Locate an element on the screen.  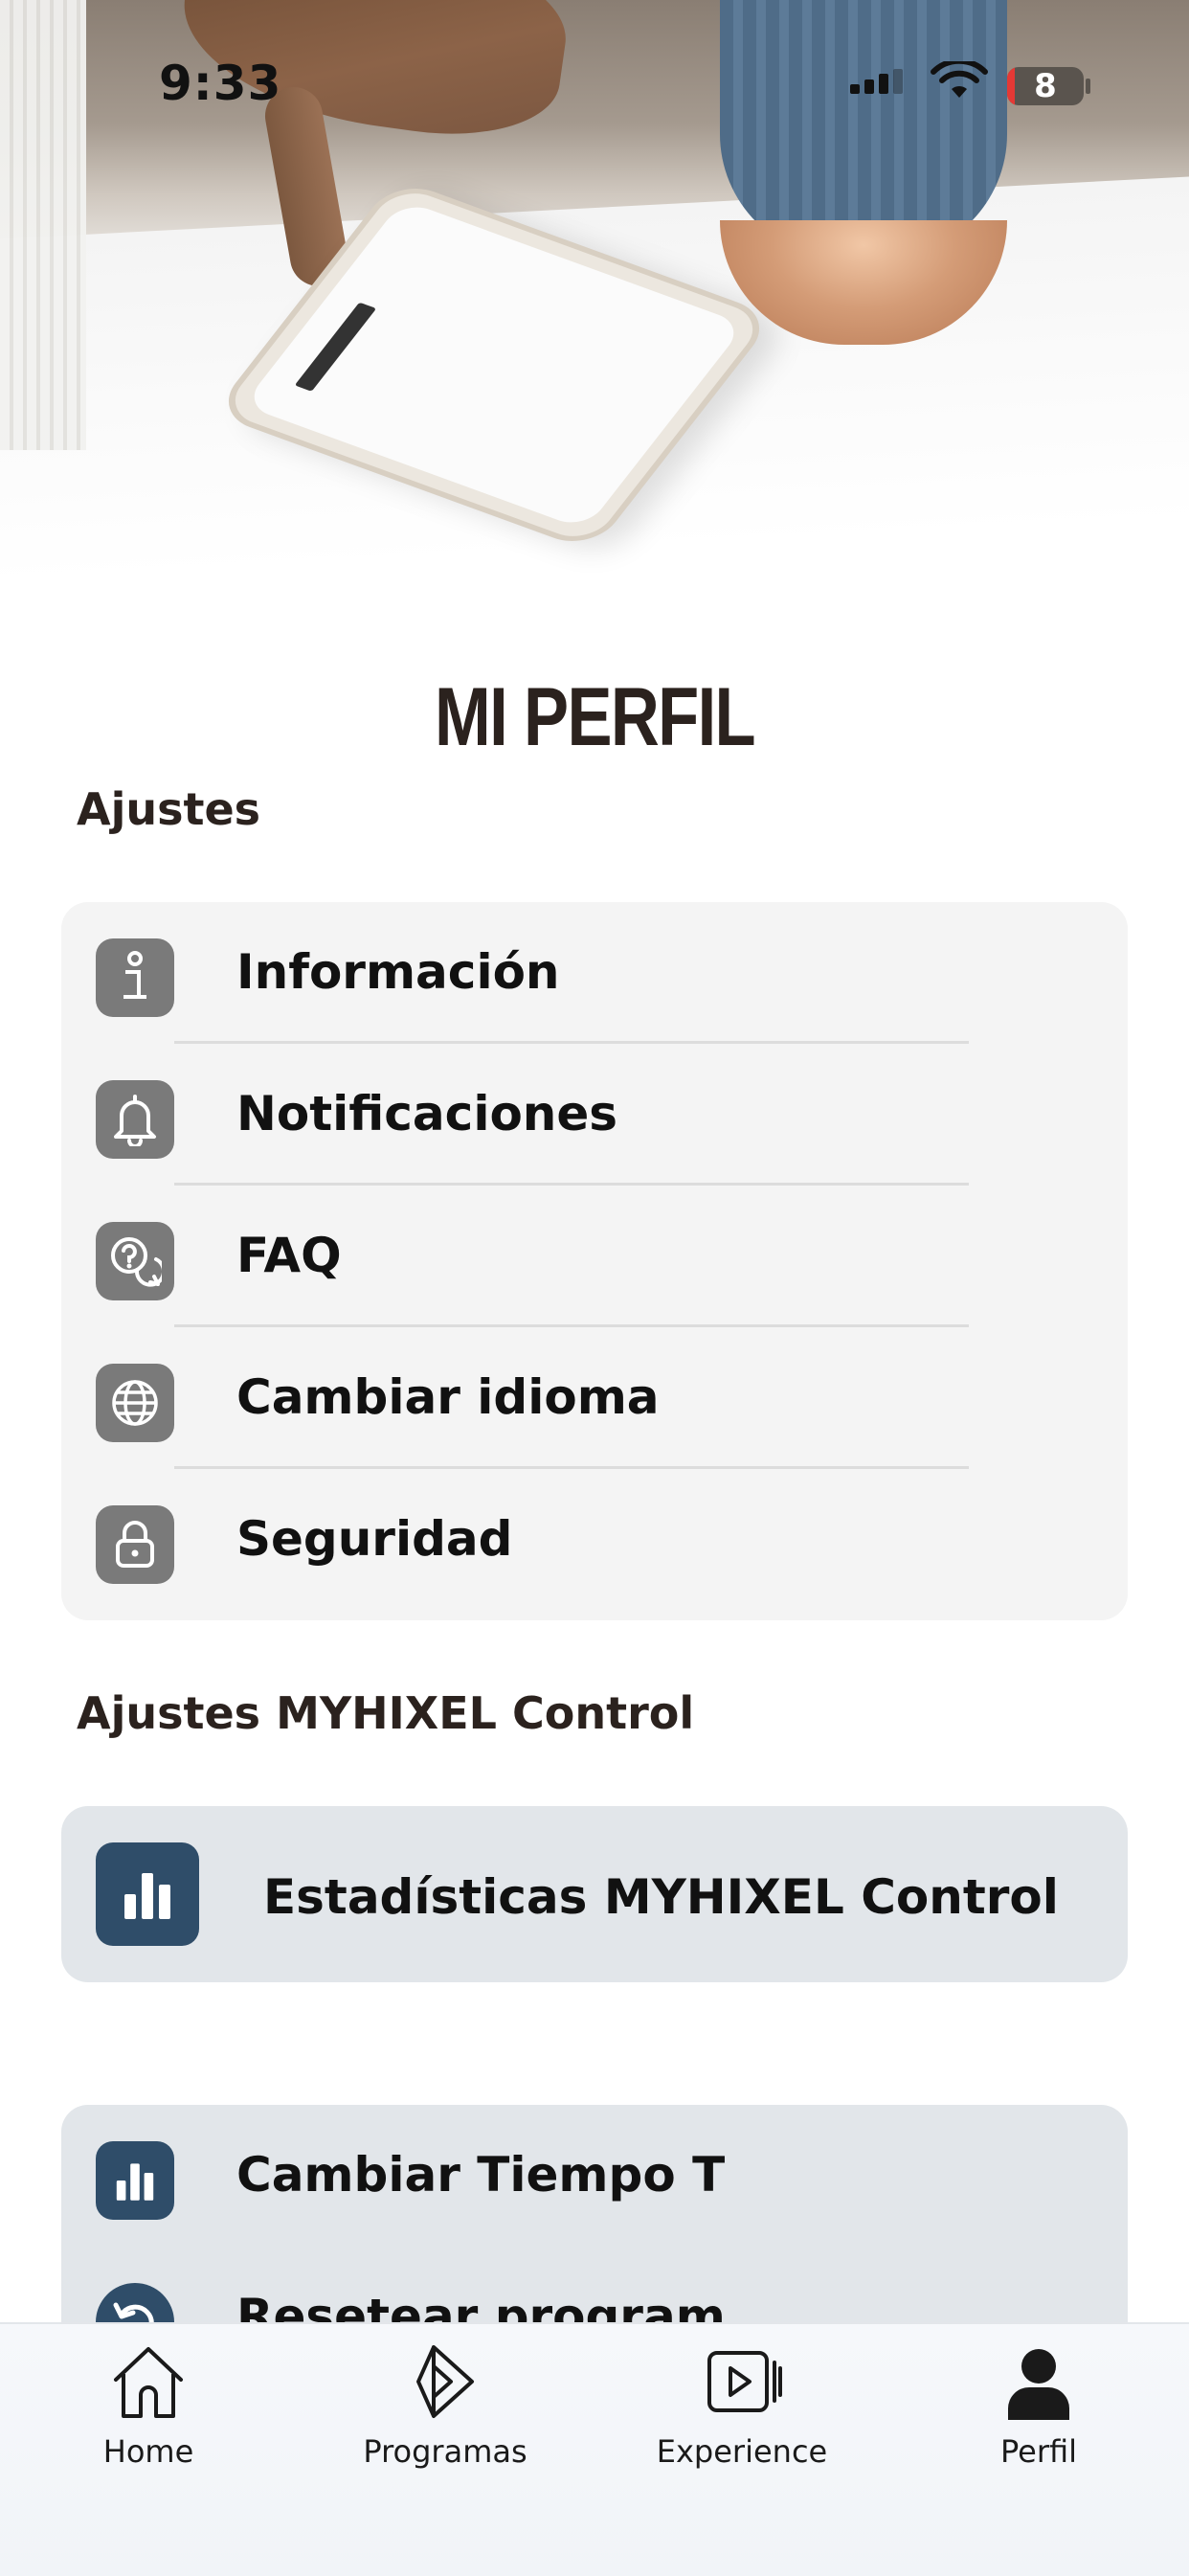
section-title-control: Ajustes MYHIXEL Control is located at coordinates (386, 1713).